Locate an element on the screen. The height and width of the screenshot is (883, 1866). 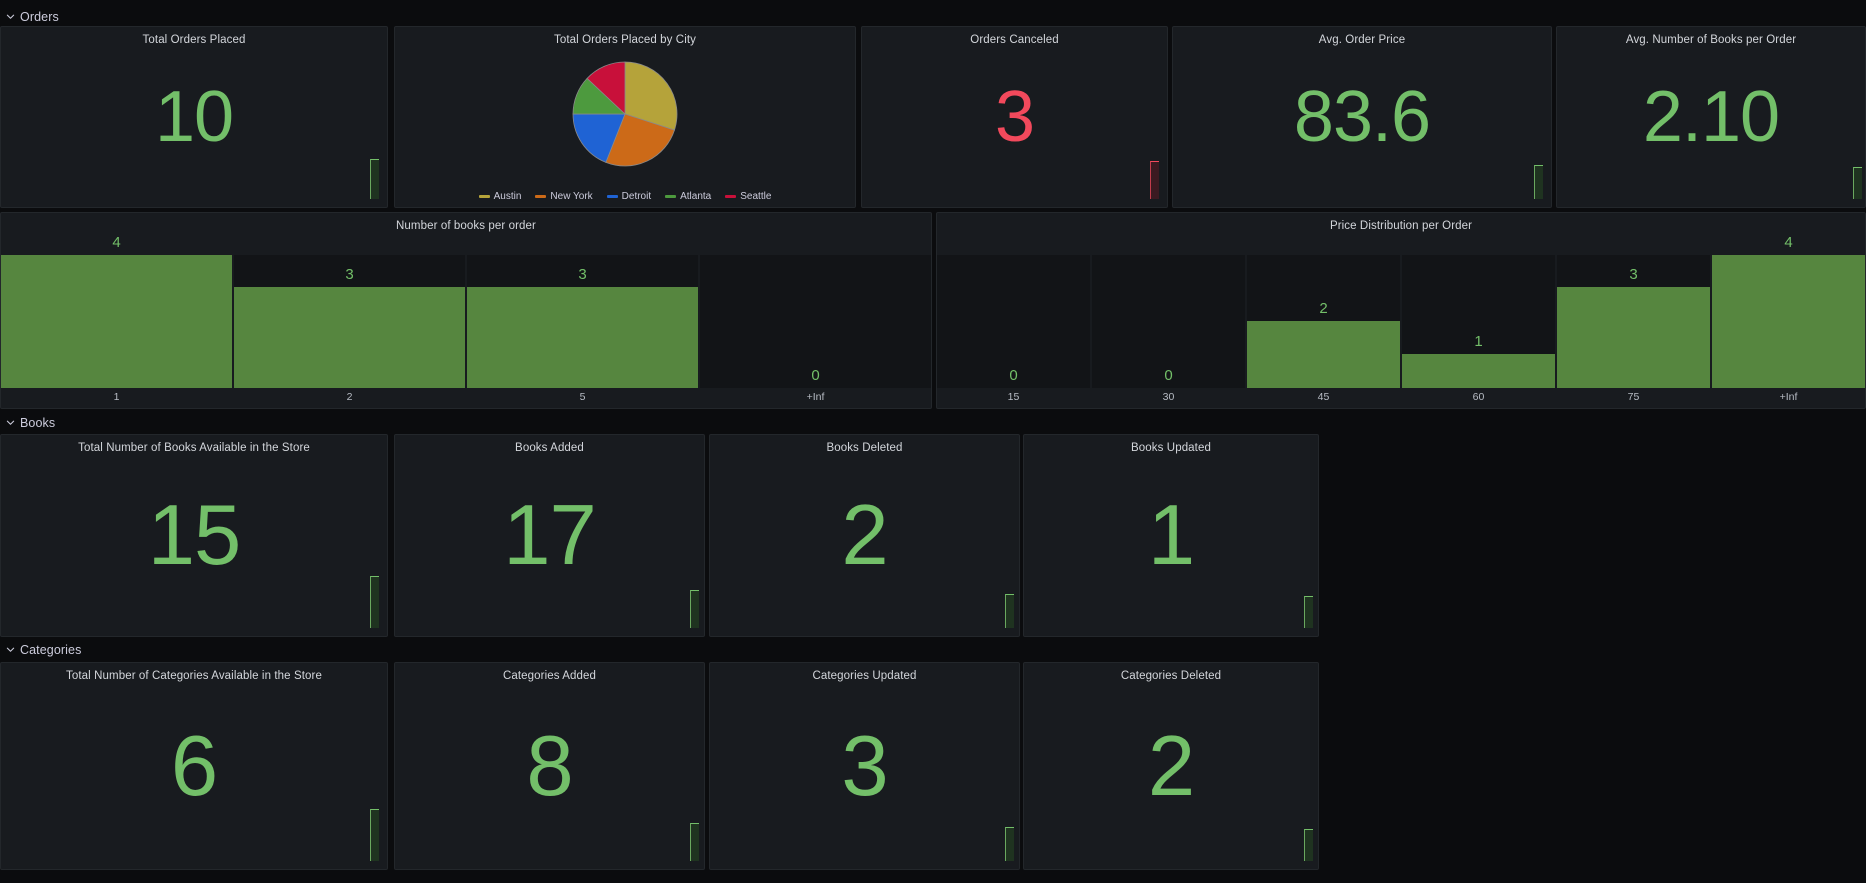
stat-value-categories-updated: 3 is located at coordinates (864, 766).